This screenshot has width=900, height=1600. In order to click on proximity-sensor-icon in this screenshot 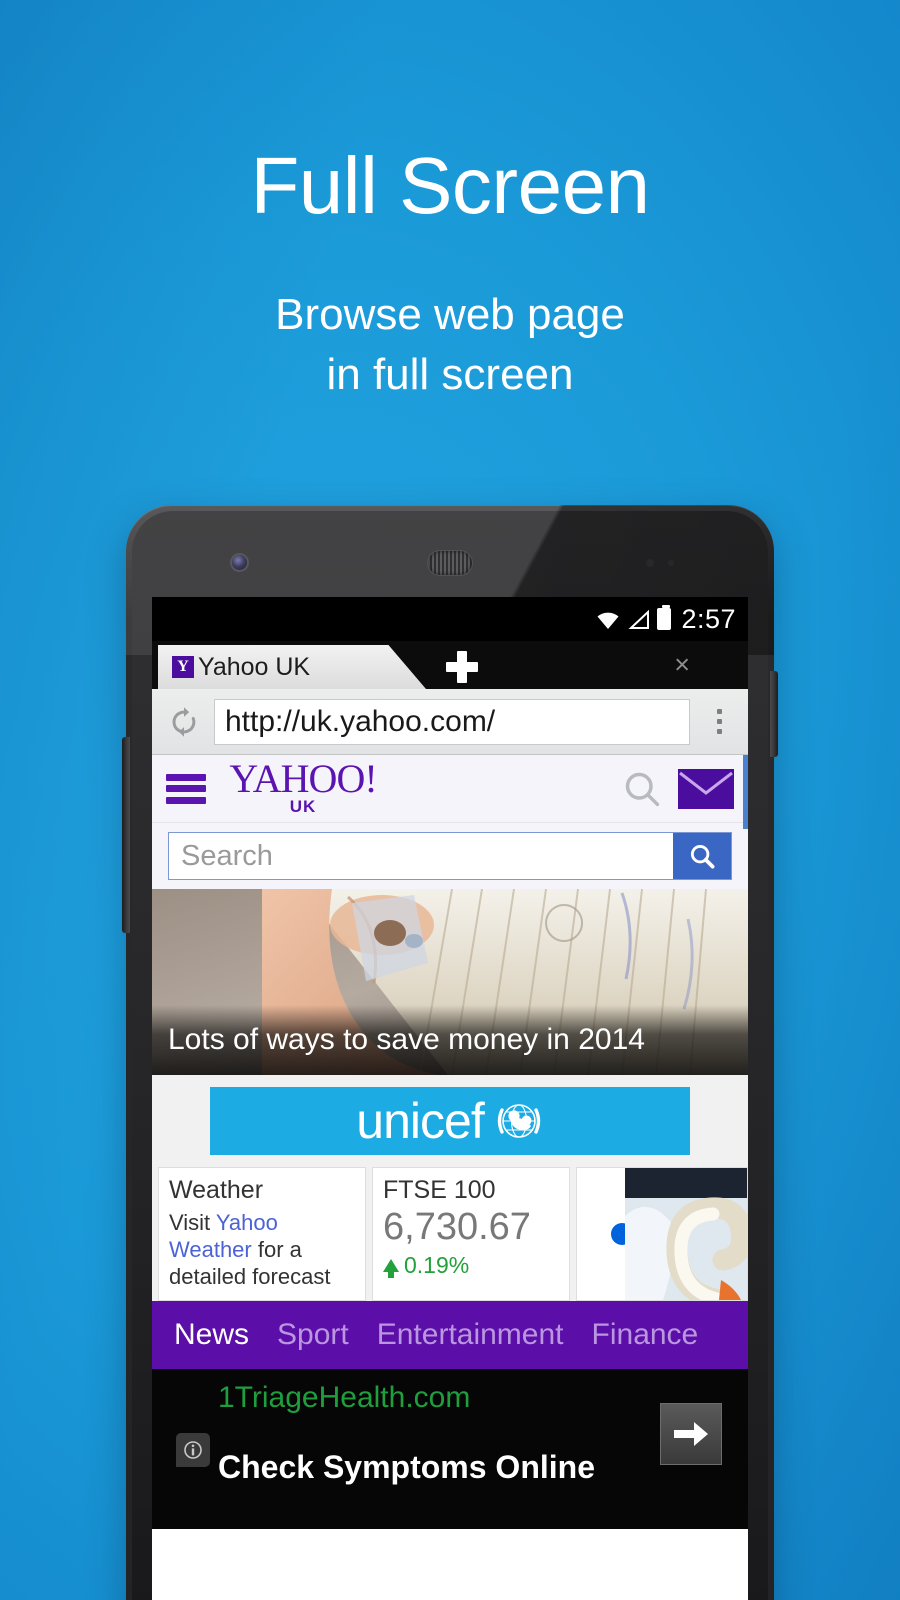, I will do `click(664, 563)`.